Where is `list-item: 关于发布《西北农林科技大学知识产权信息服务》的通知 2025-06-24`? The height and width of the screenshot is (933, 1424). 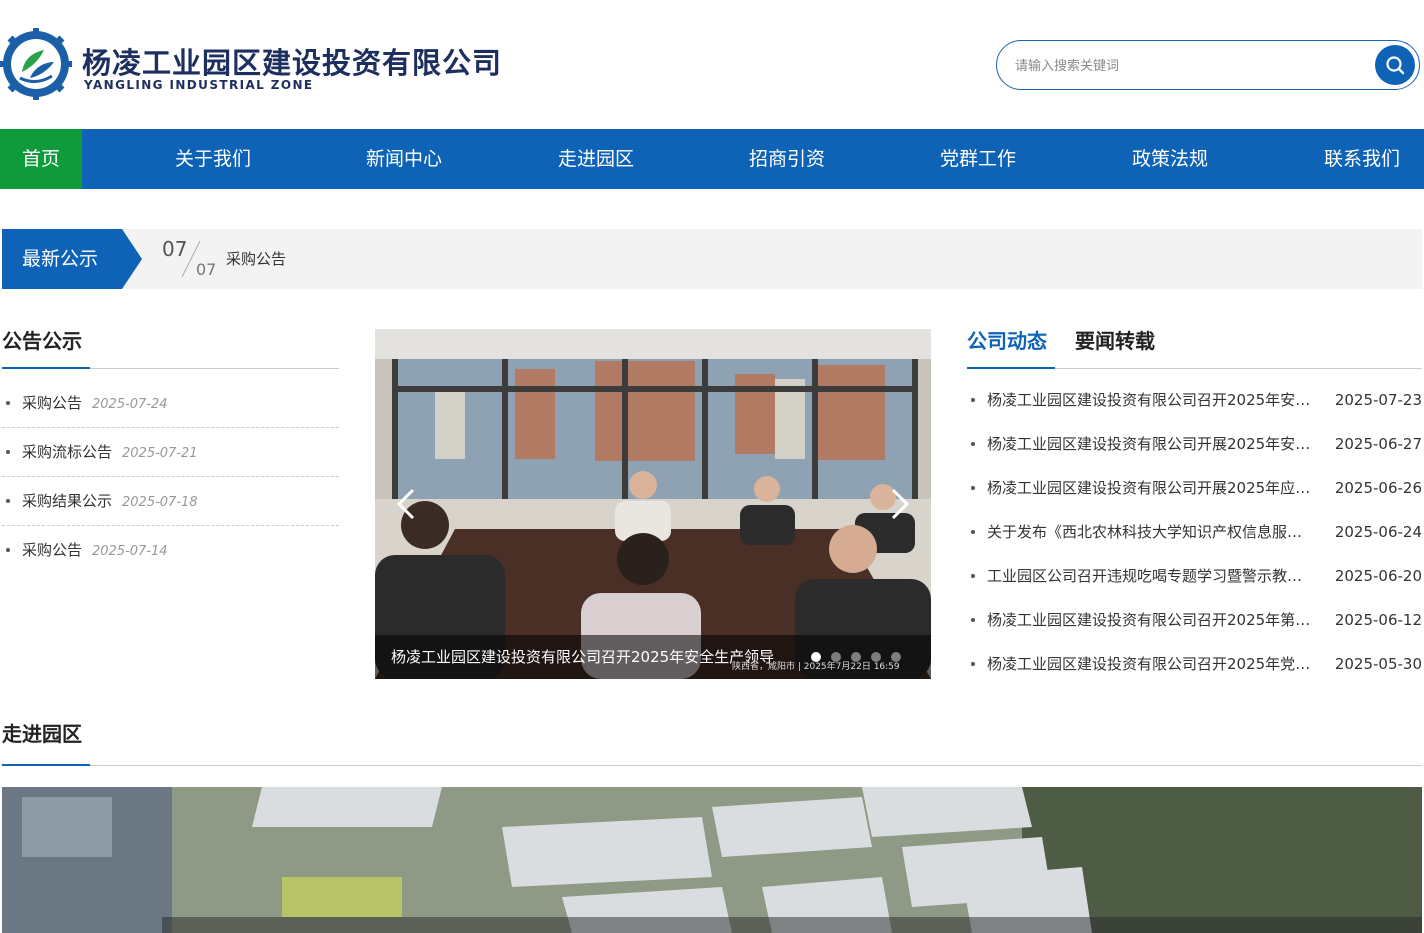 list-item: 关于发布《西北农林科技大学知识产权信息服务》的通知 2025-06-24 is located at coordinates (1194, 532).